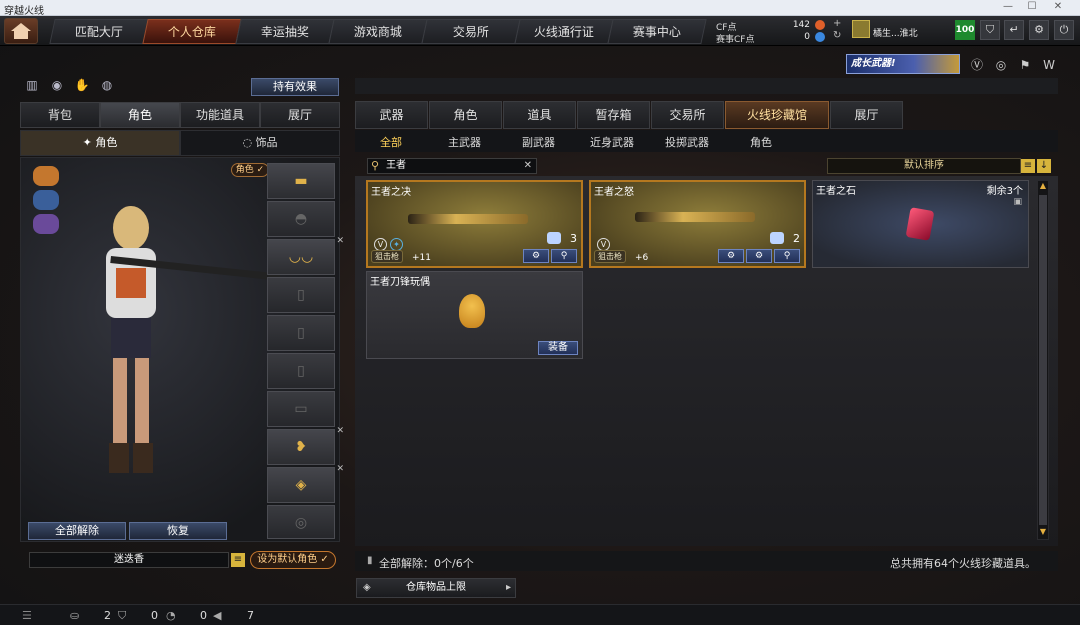 Image resolution: width=1080 pixels, height=625 pixels. Describe the element at coordinates (436, 588) in the screenshot. I see `warehouse-limit-button: ◈ 仓库物品上限 ▸` at that location.